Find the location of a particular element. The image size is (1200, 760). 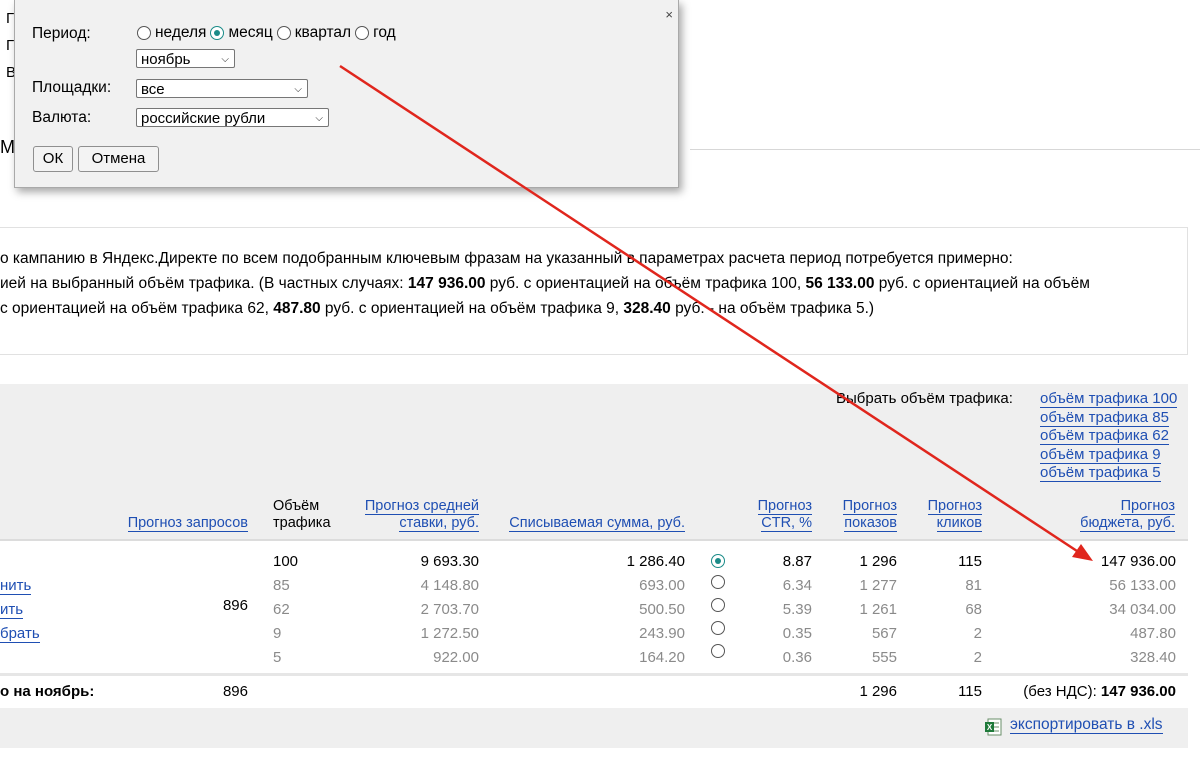

cell-ctr: 6.34 is located at coordinates (797, 585).